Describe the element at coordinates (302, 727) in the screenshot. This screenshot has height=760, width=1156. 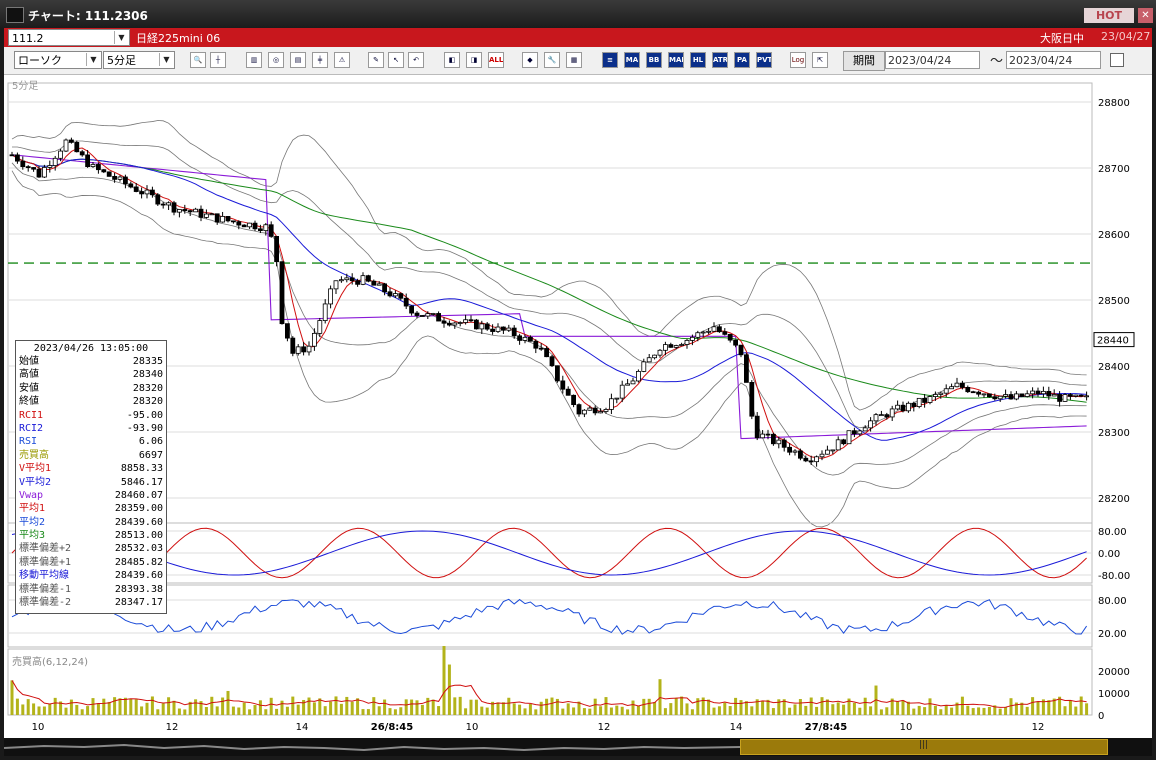
I see `x-axis-label: 14` at that location.